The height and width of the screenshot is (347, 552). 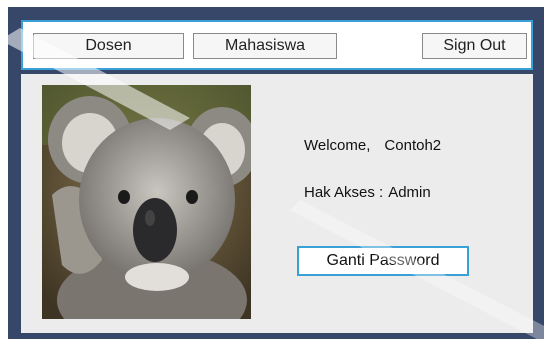 What do you see at coordinates (265, 46) in the screenshot?
I see `mahasiswa-button: Mahasiswa` at bounding box center [265, 46].